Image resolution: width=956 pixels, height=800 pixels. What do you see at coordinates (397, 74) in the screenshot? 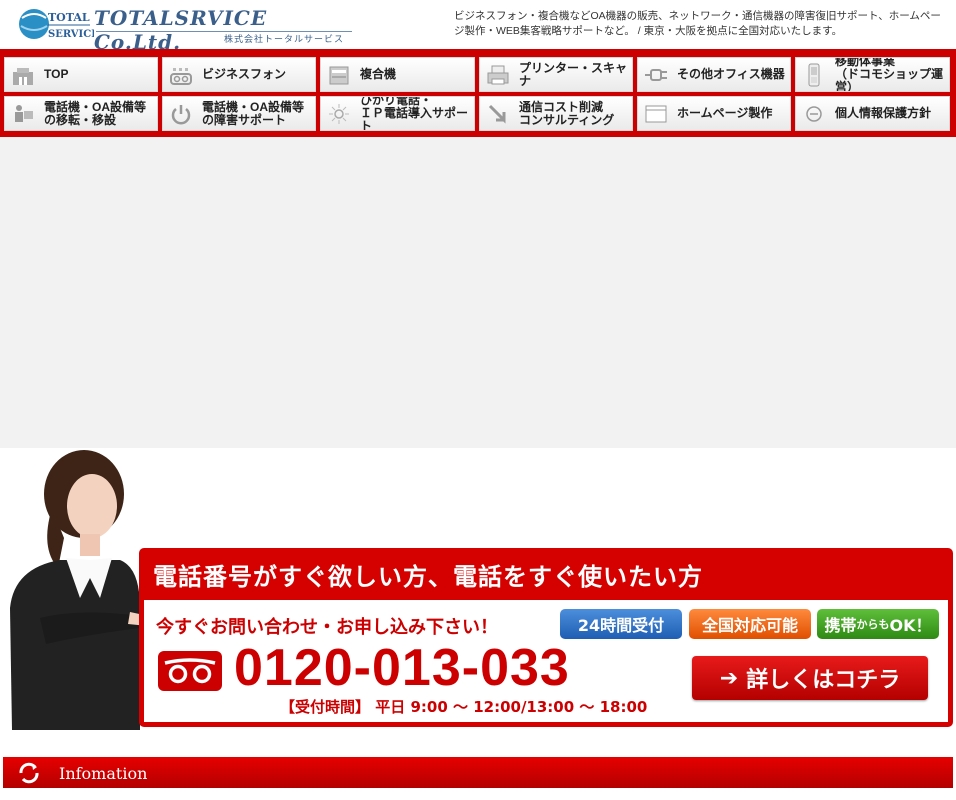
I see `nav-item-copier: 複合機` at bounding box center [397, 74].